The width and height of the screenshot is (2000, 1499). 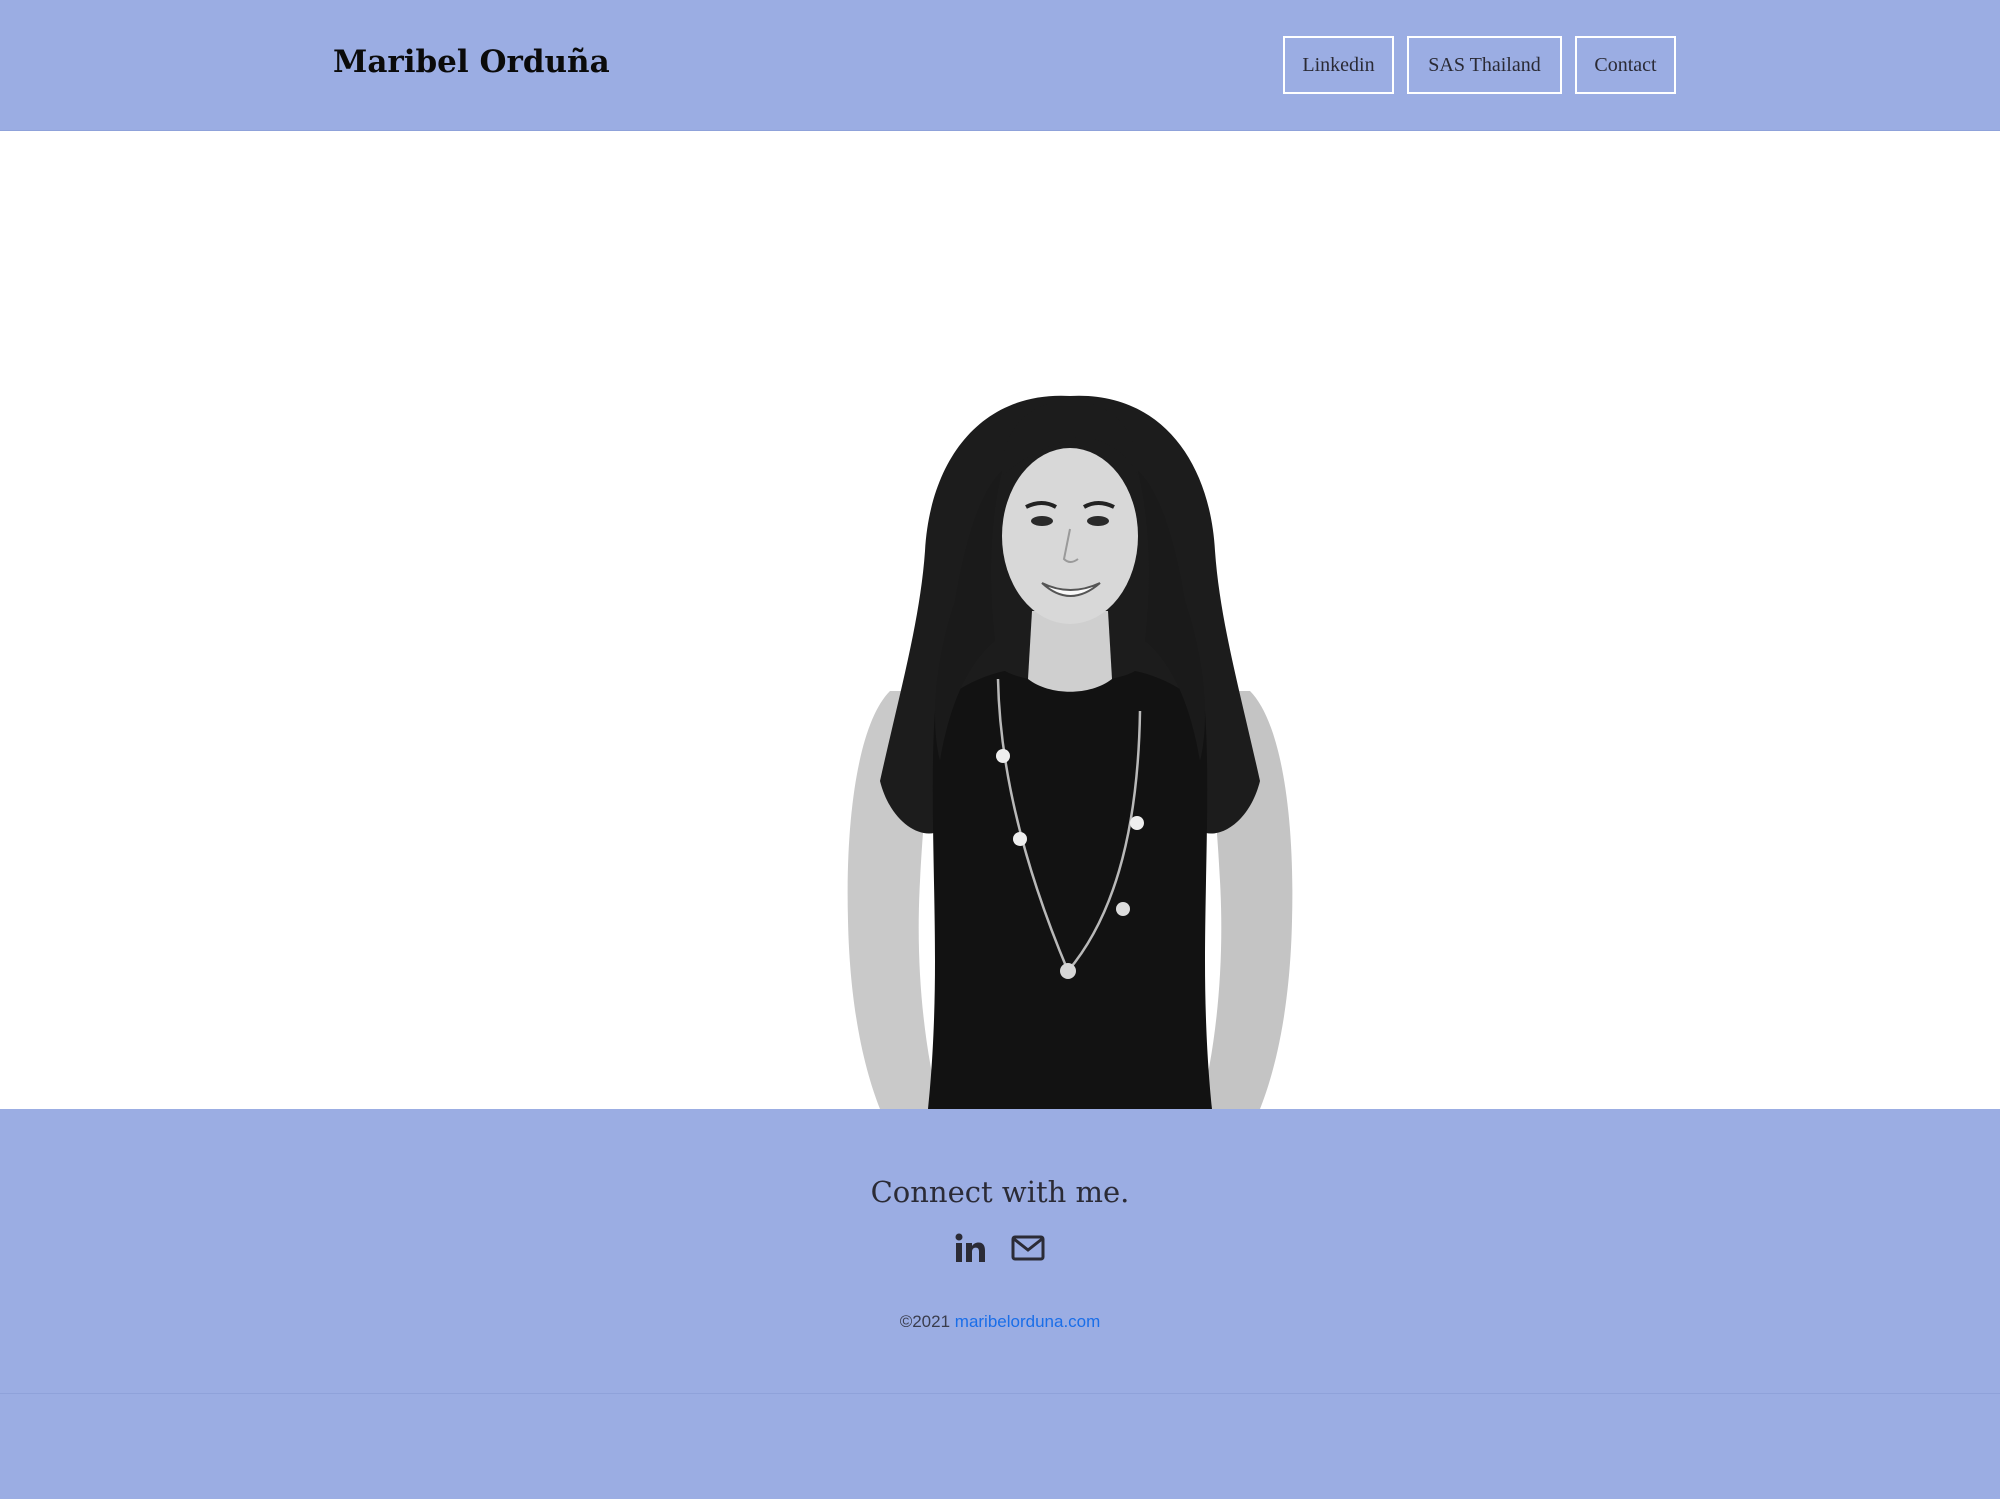 I want to click on portrait-image, so click(x=1070, y=752).